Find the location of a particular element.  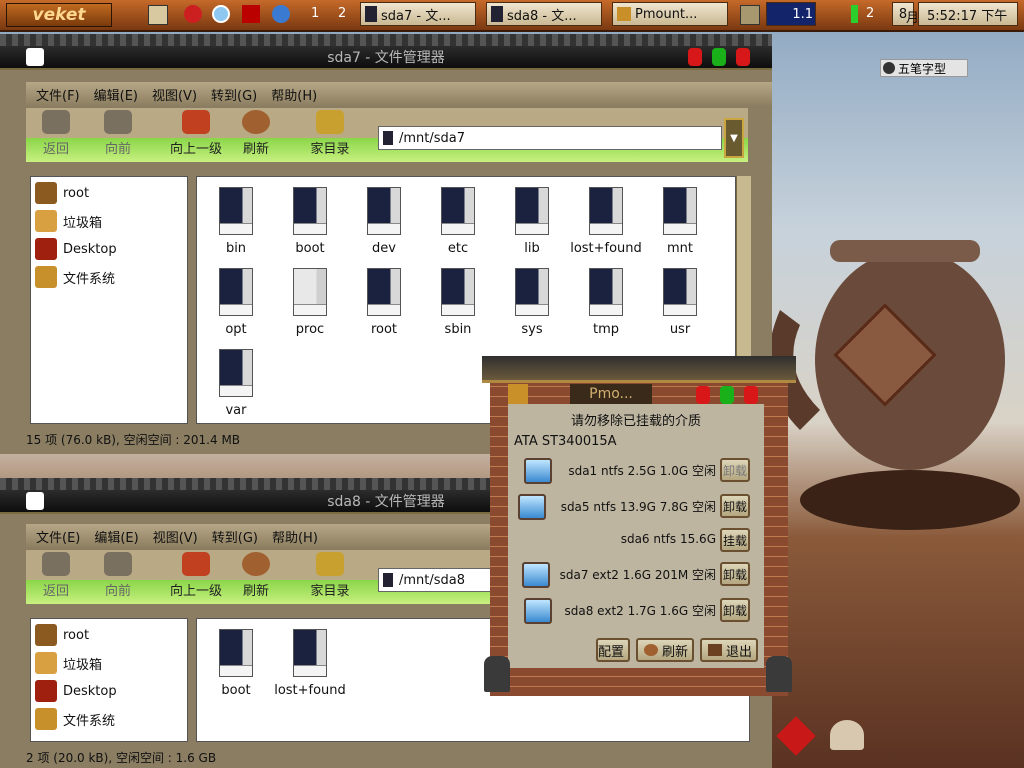

file-item: usr is located at coordinates (680, 302).